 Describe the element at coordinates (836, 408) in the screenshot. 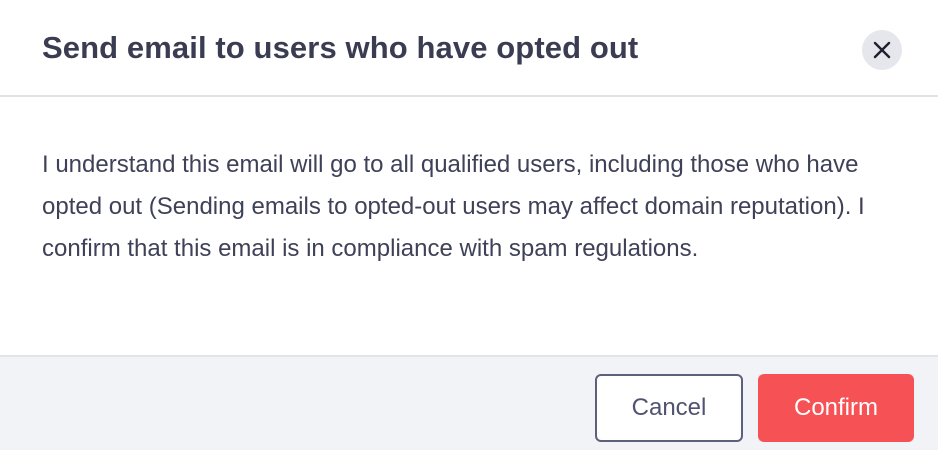

I see `confirm-button: Confirm` at that location.